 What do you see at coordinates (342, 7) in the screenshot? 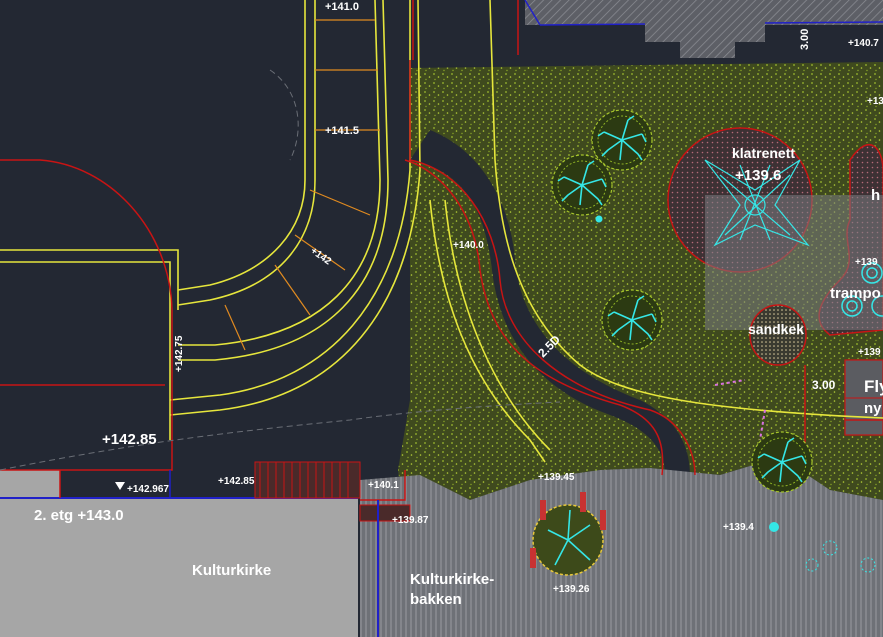
I see `elevation-141-0: +141.0` at bounding box center [342, 7].